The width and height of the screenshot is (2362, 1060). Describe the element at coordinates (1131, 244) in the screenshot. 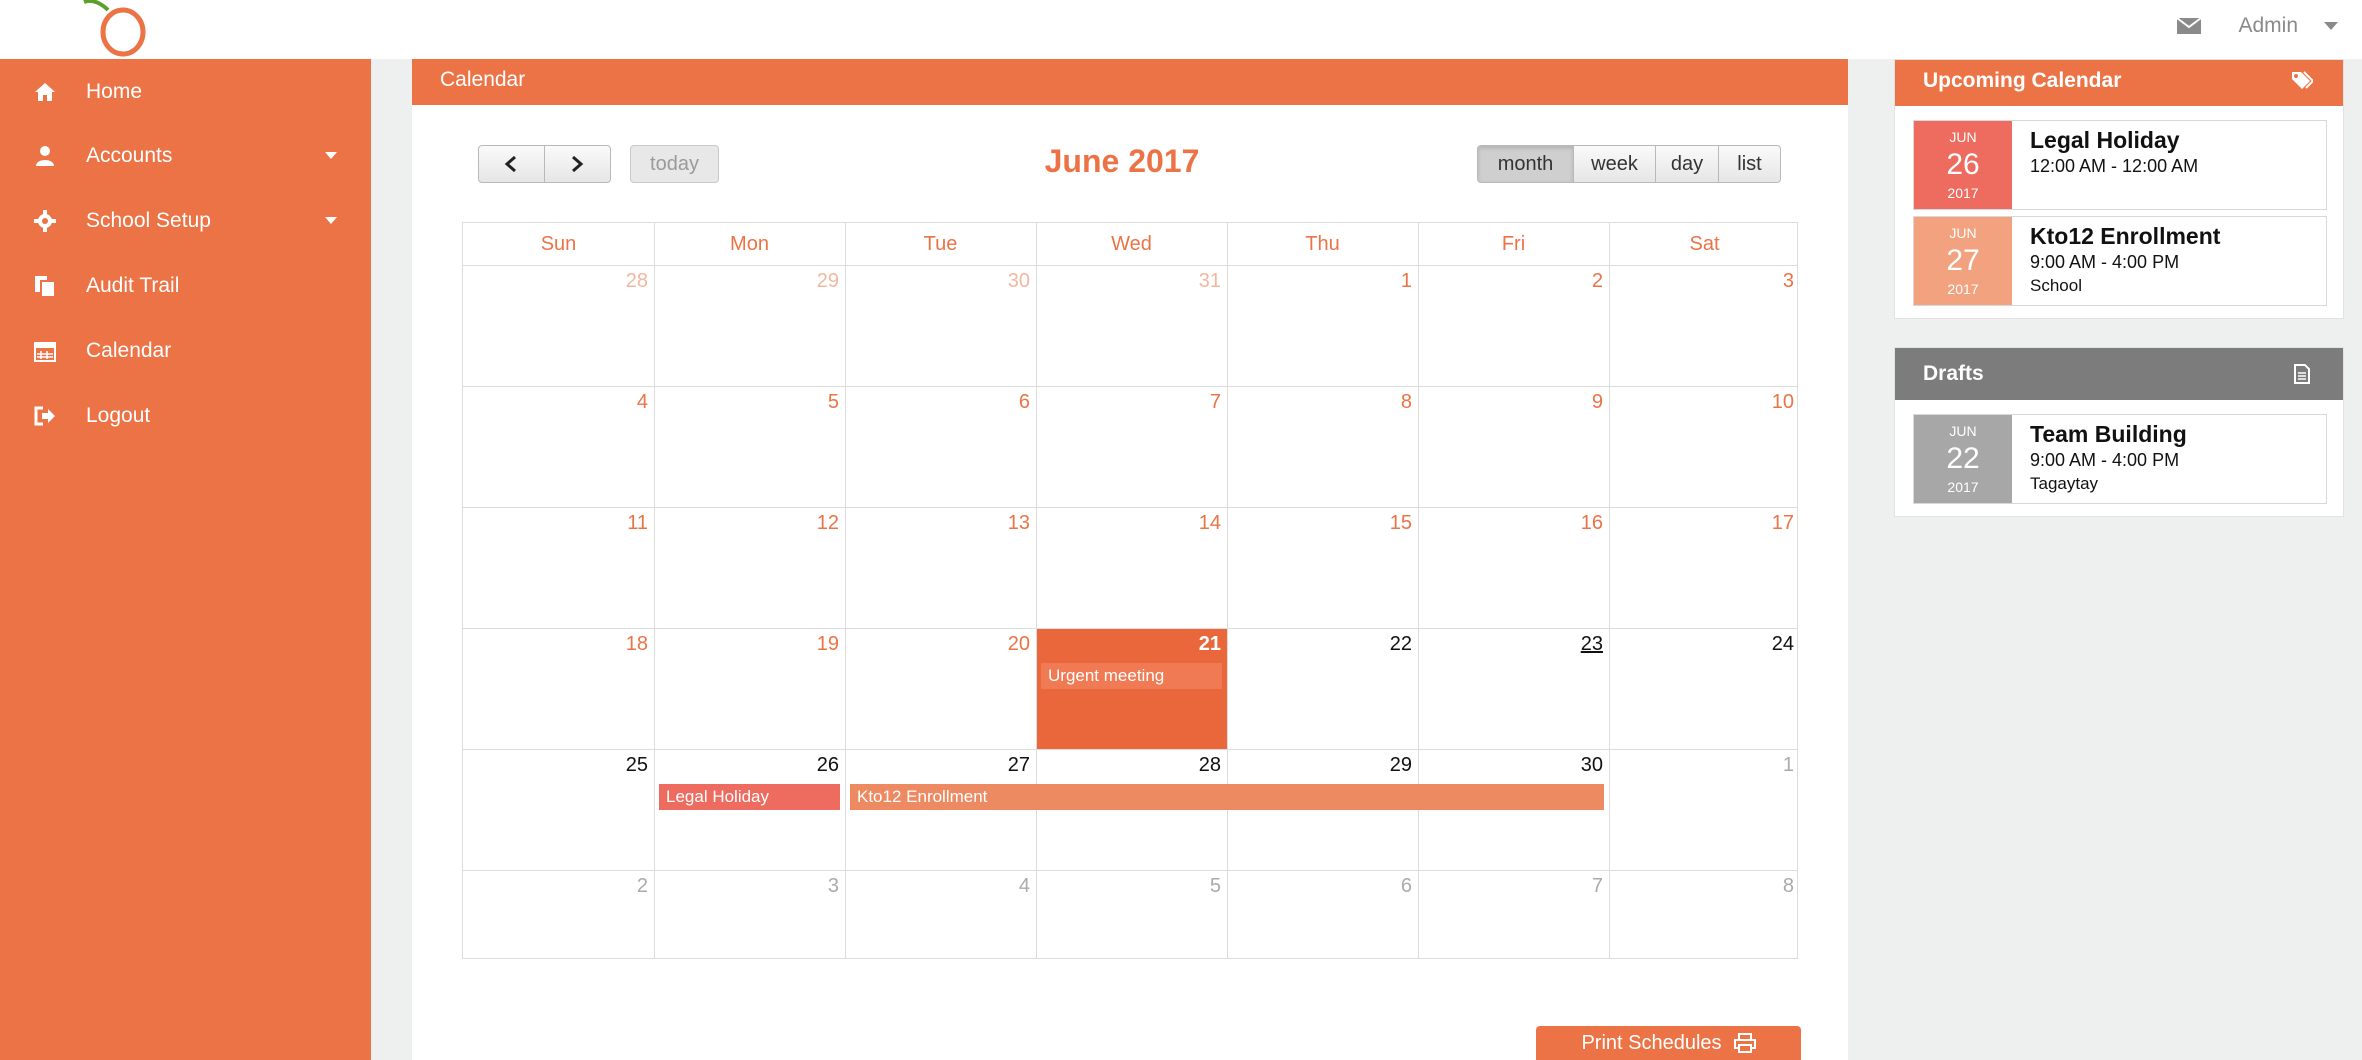

I see `weekday-header: Wed` at that location.